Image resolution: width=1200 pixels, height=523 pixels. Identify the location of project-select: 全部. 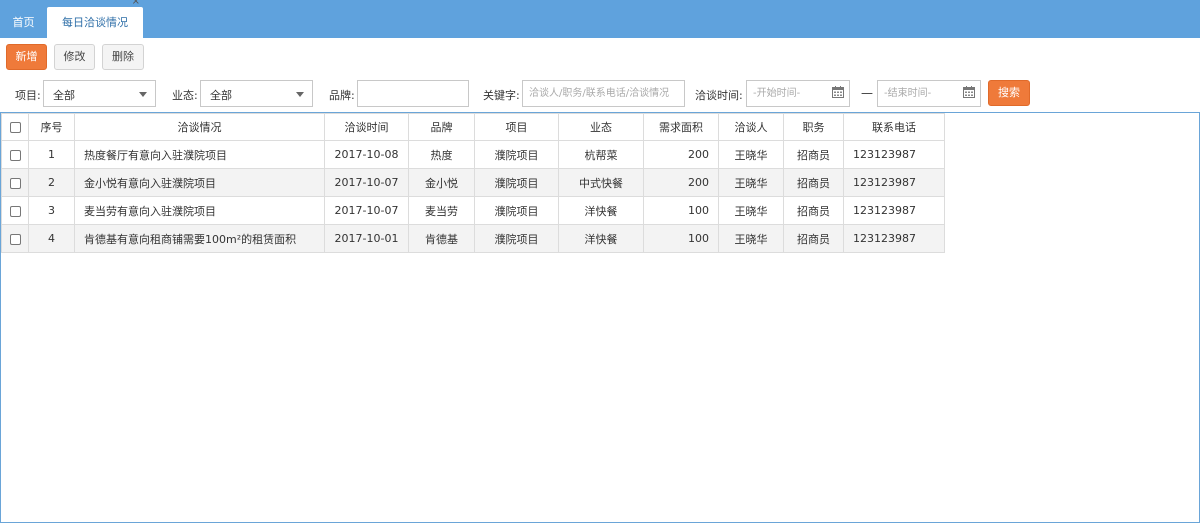
(99, 93).